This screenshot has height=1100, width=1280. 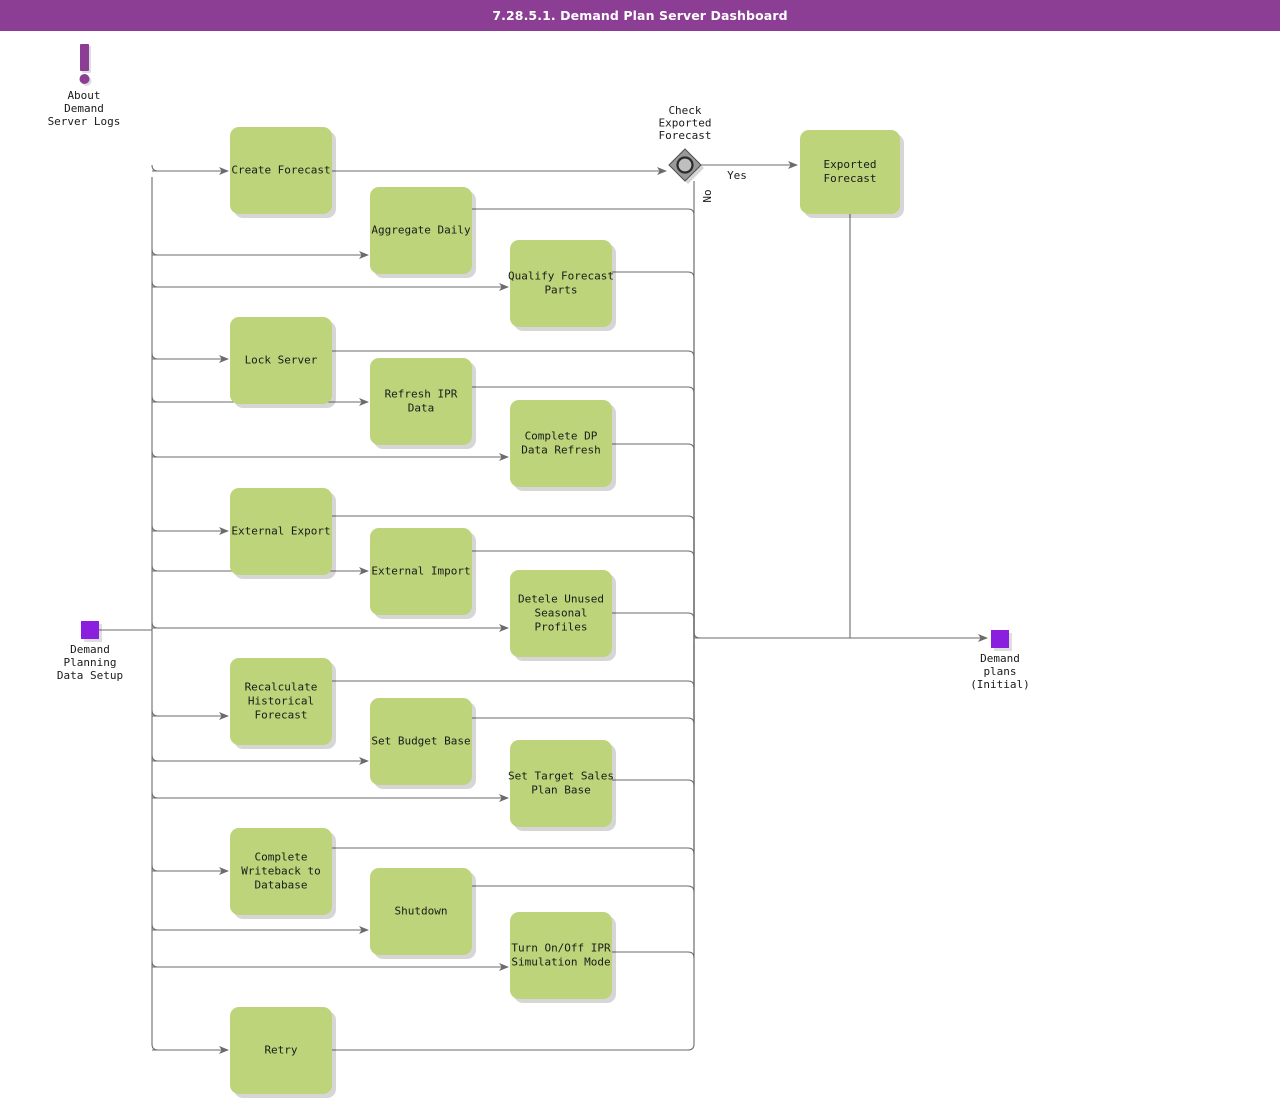 What do you see at coordinates (737, 175) in the screenshot?
I see `edge-label-yes: Yes` at bounding box center [737, 175].